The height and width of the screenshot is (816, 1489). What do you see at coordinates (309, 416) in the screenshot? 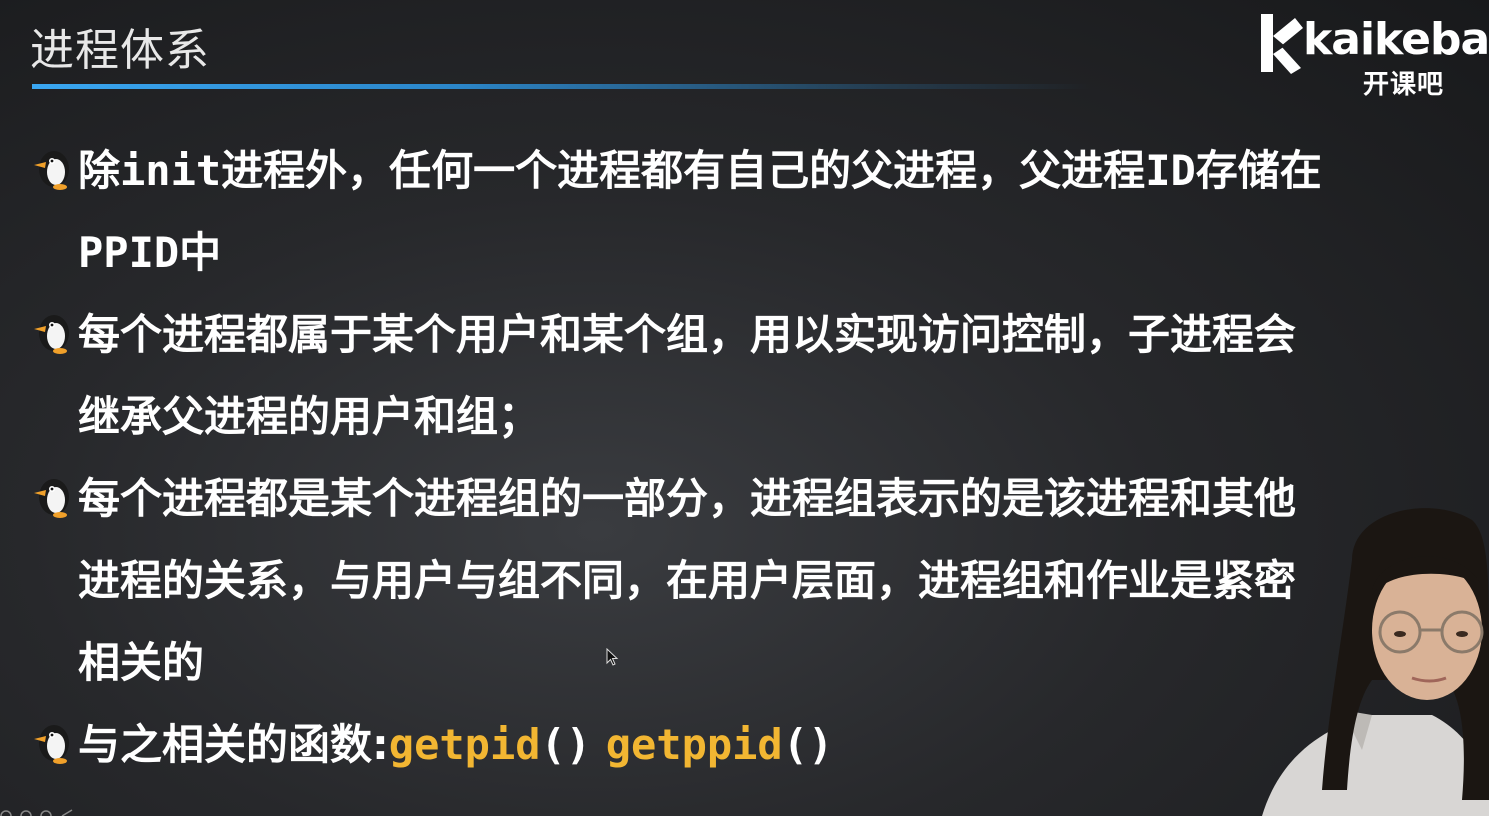
I see `bullet-2-line-2: 继承父进程的用户和组；` at bounding box center [309, 416].